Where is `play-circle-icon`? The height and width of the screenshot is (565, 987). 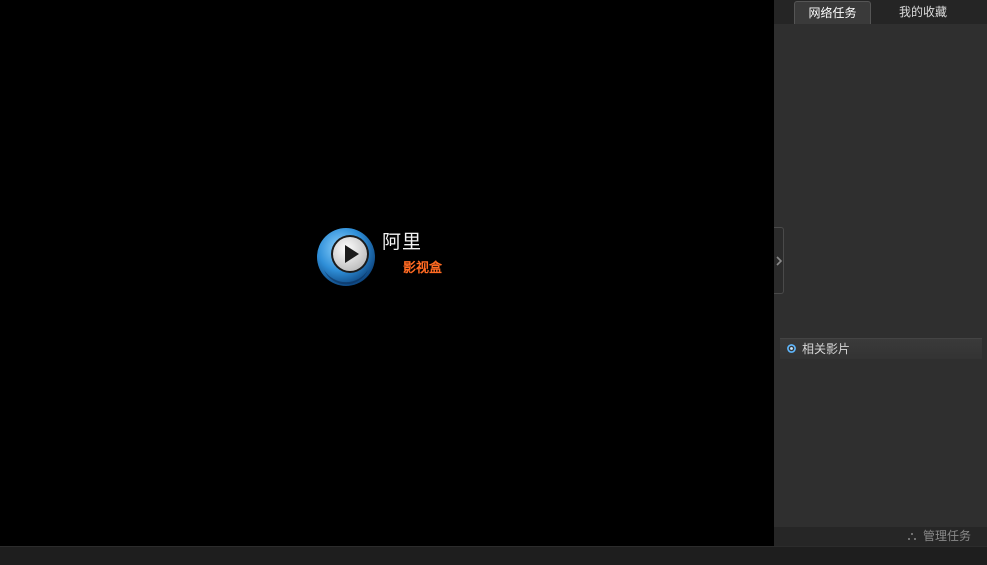
play-circle-icon is located at coordinates (346, 257).